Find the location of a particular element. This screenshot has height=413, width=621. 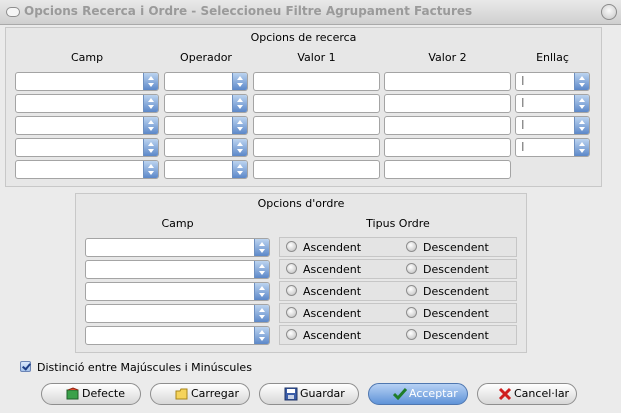

case-sensitive-label: Distinció entre Majúscules i Minúscules is located at coordinates (144, 367).